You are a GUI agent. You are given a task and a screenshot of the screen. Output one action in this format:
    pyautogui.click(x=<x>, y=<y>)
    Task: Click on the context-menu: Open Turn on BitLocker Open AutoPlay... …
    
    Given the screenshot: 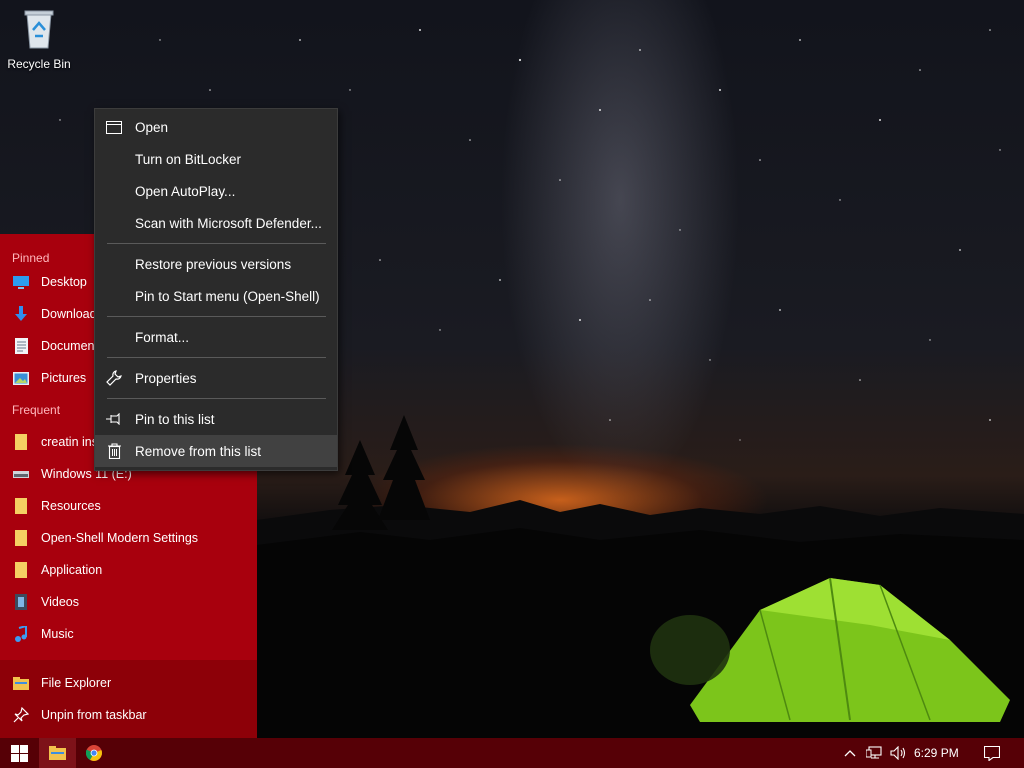 What is the action you would take?
    pyautogui.click(x=216, y=289)
    